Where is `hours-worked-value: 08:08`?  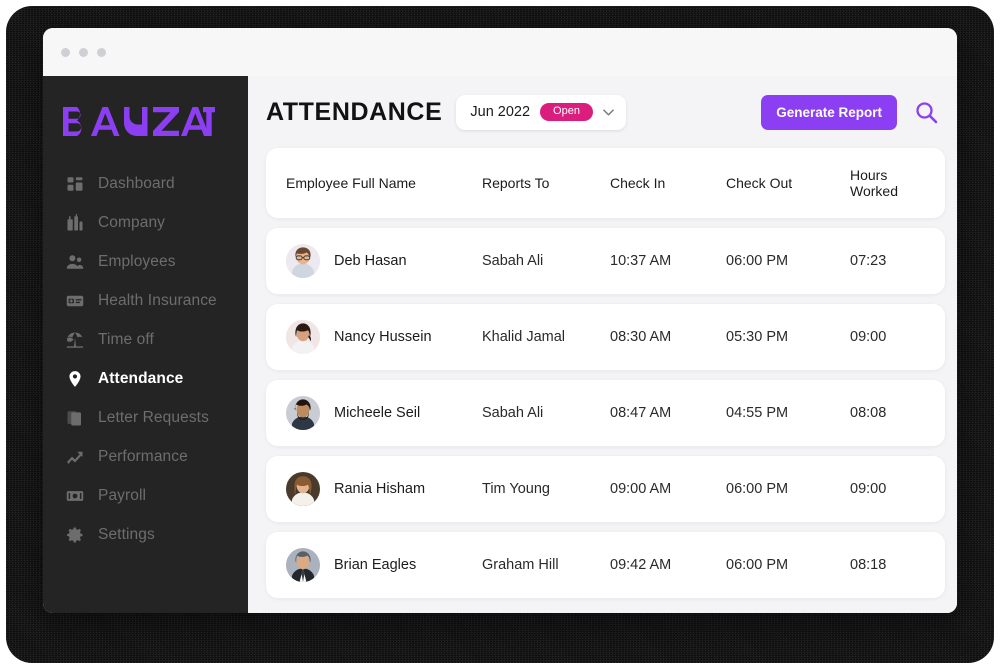 hours-worked-value: 08:08 is located at coordinates (868, 413).